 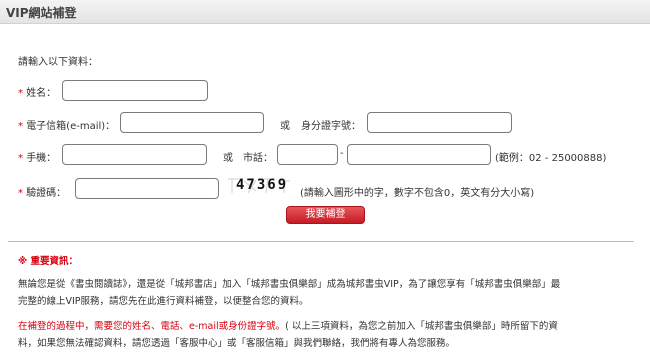 I want to click on id-number-input, so click(x=439, y=122).